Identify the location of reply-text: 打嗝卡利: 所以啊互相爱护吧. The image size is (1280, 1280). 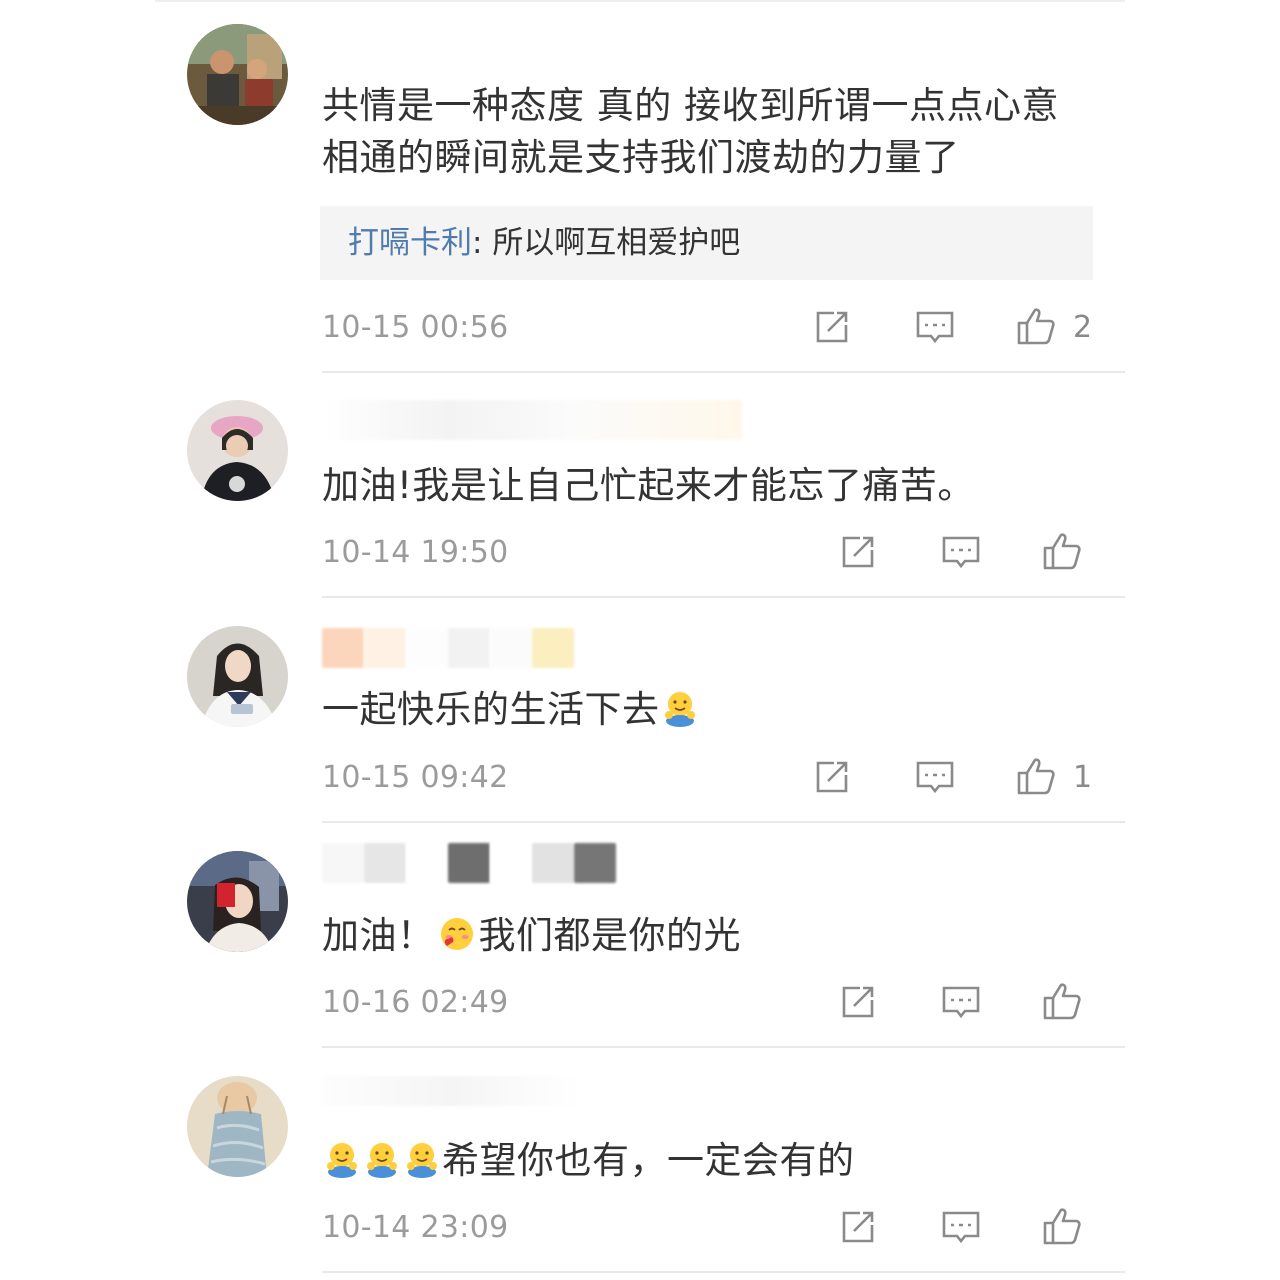
(544, 243).